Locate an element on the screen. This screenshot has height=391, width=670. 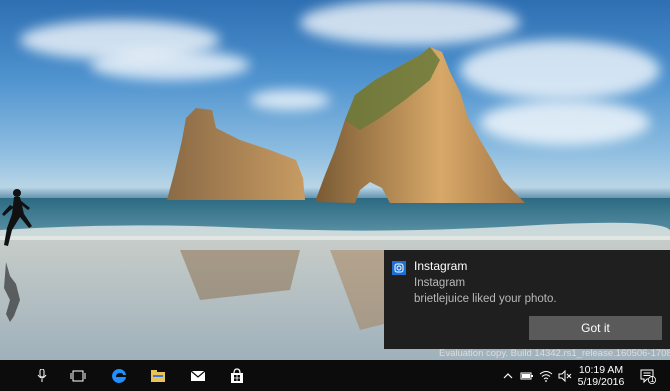
action-center-icon: 1 is located at coordinates (648, 375).